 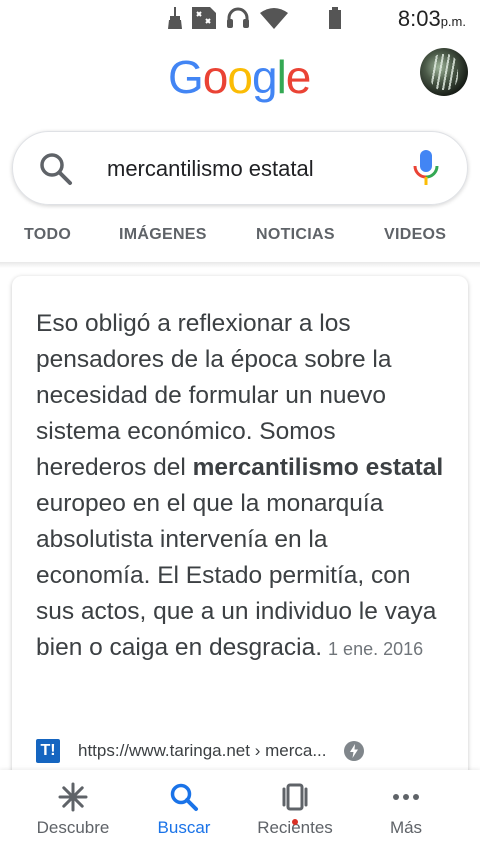 I want to click on tabs-divider, so click(x=240, y=265).